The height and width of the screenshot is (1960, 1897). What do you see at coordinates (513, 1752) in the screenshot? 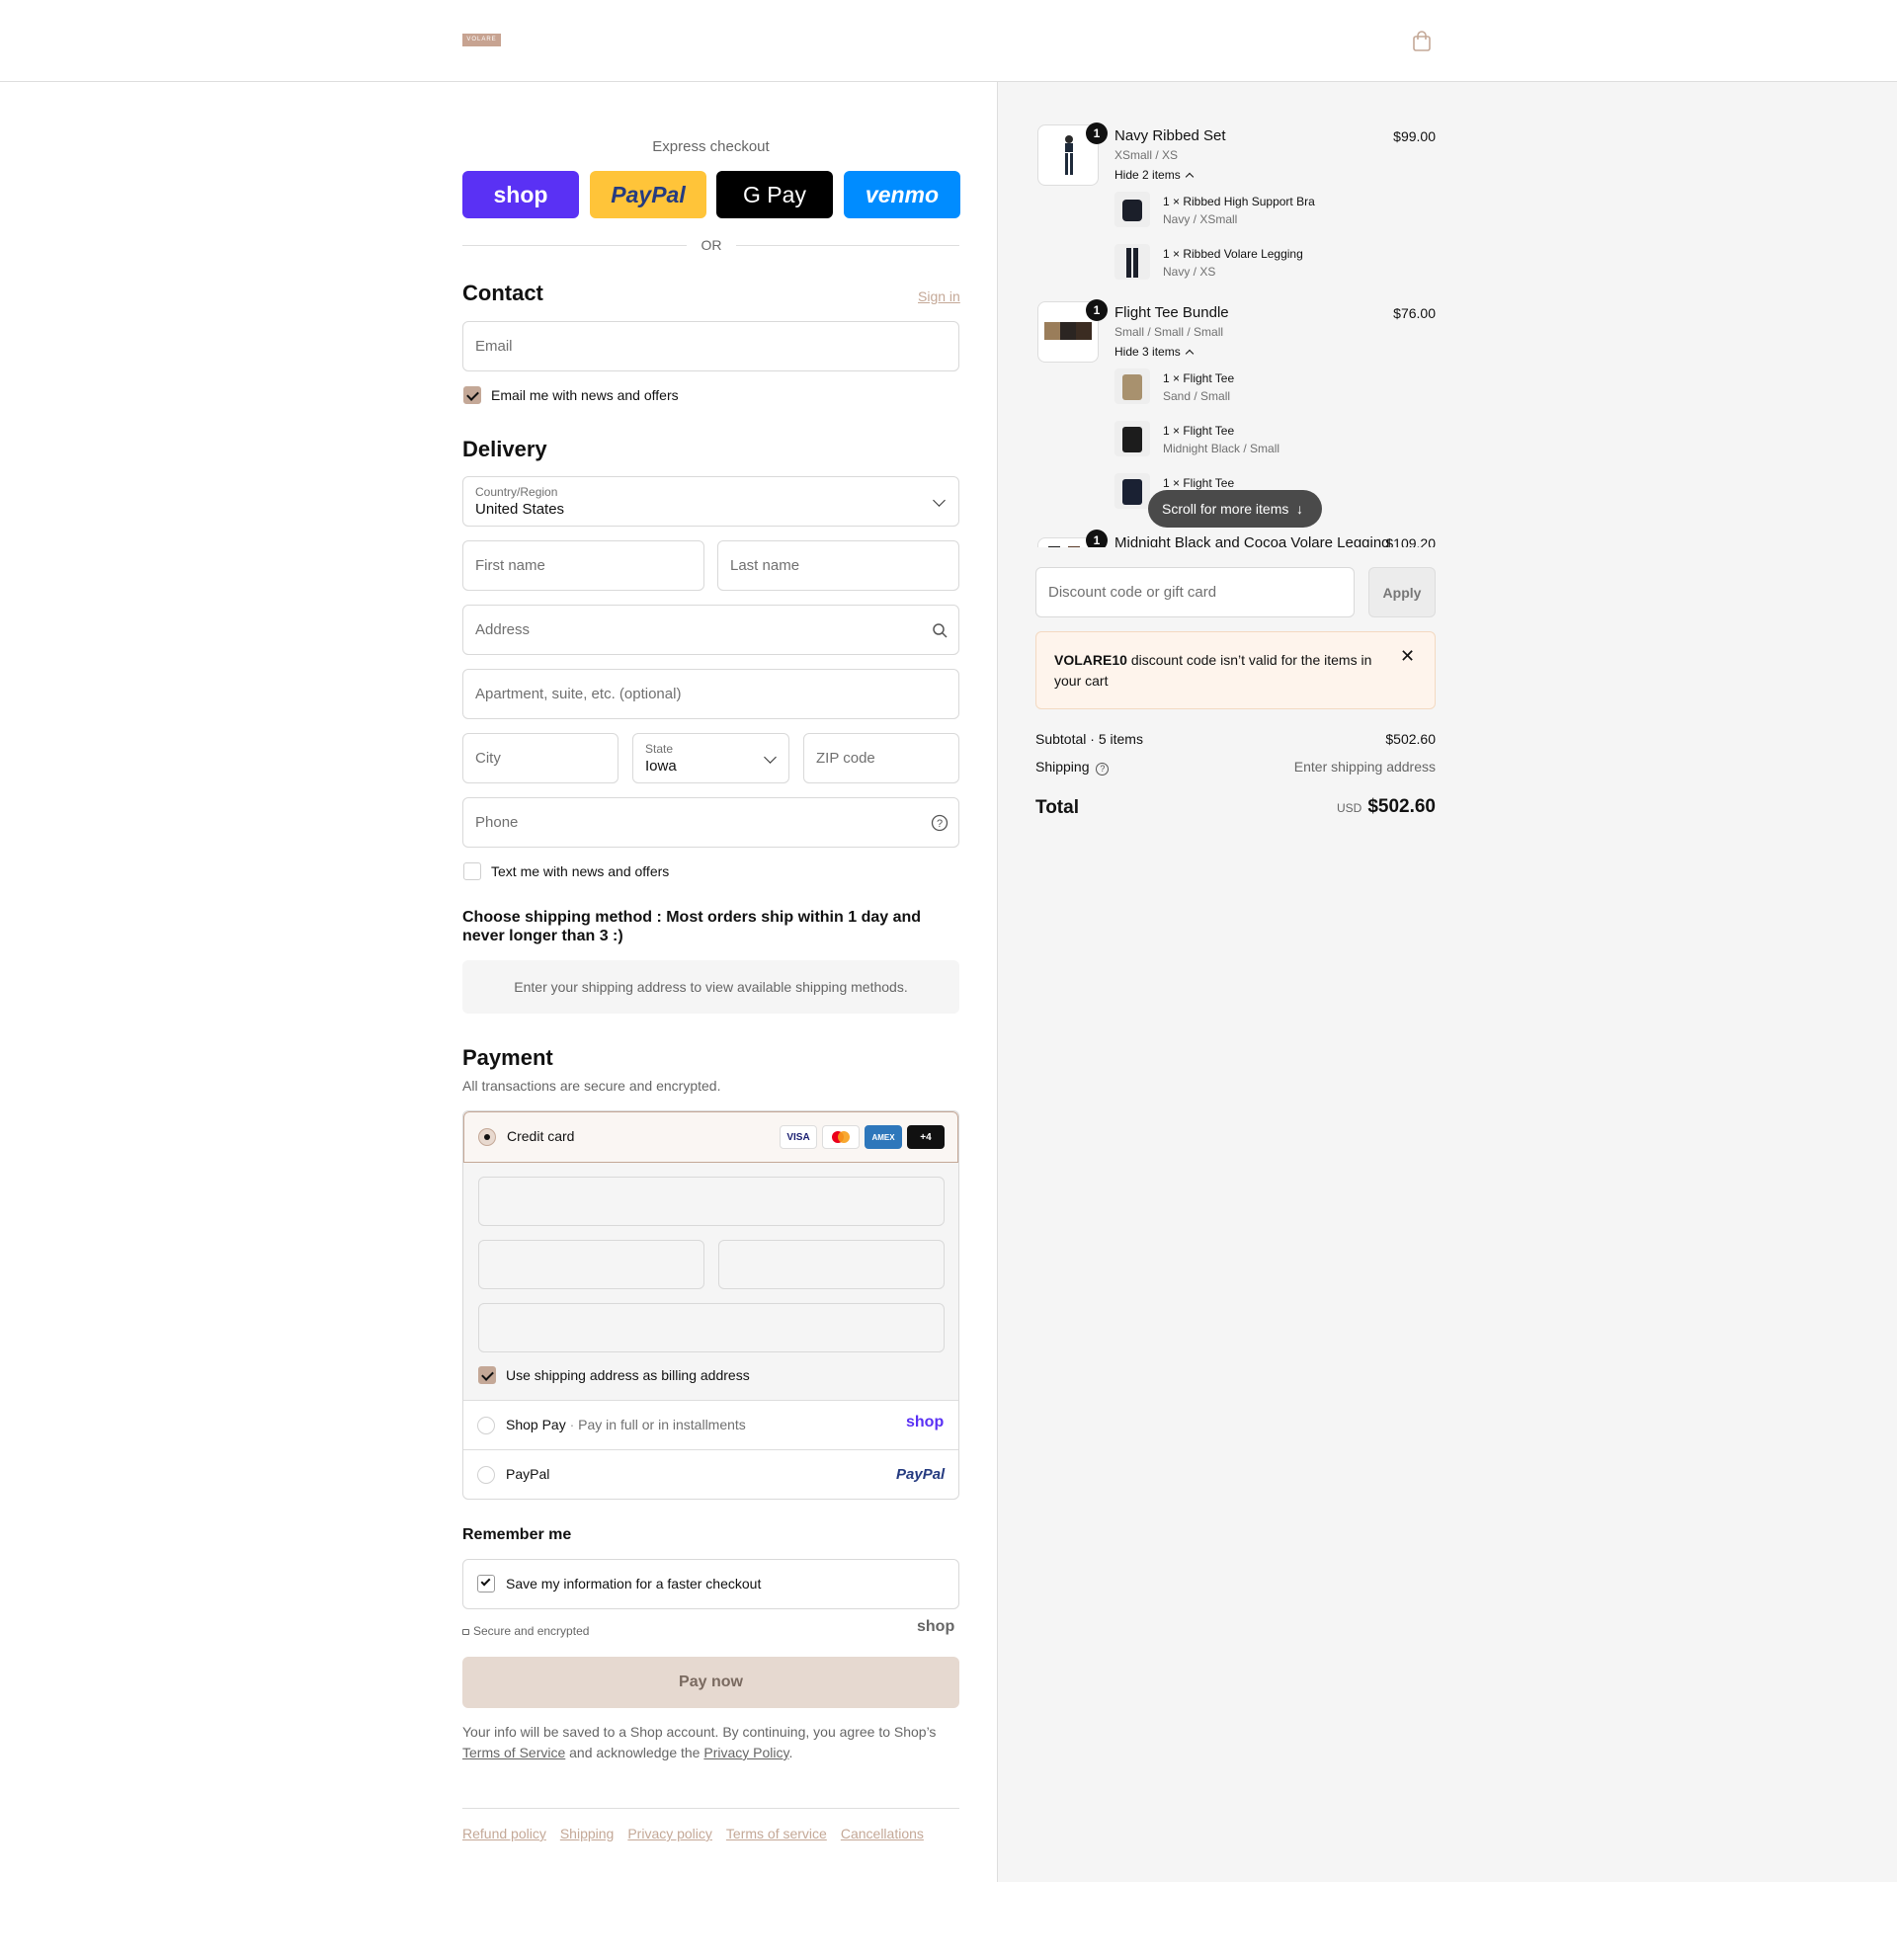
I see `terms-link: Terms of Service` at bounding box center [513, 1752].